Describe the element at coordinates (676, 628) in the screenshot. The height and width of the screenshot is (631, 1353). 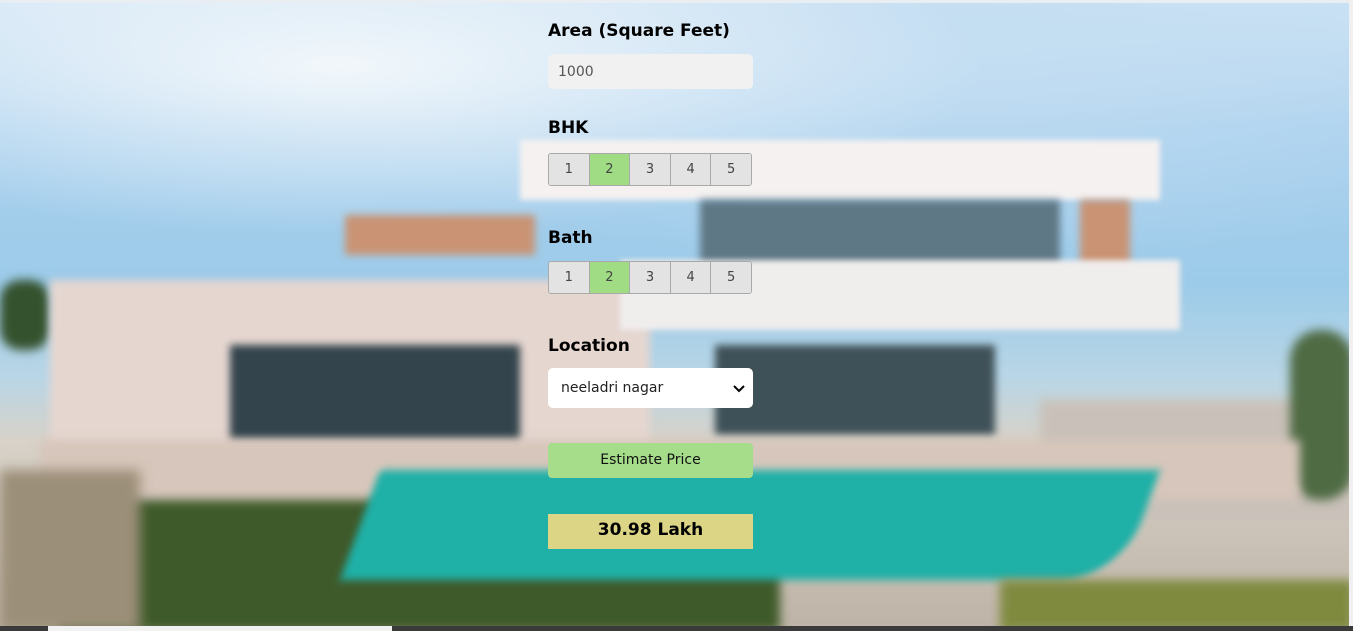
I see `horizontal-scrollbar` at that location.